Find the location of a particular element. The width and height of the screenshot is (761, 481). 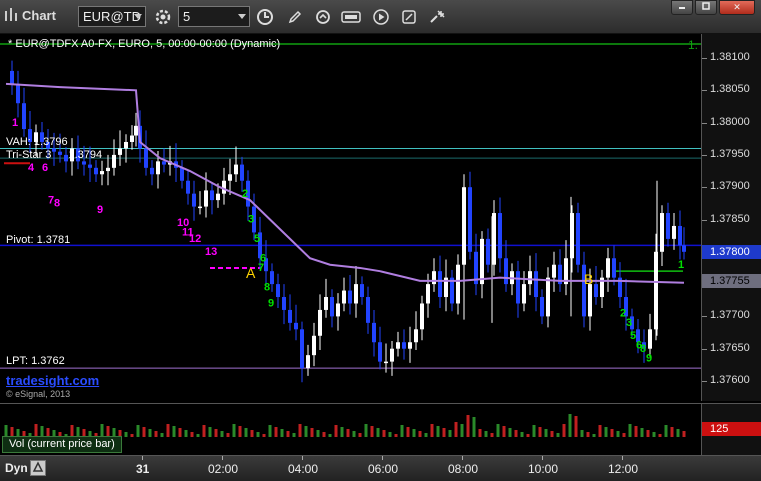

time-tick-label: 08:00 is located at coordinates (463, 469).